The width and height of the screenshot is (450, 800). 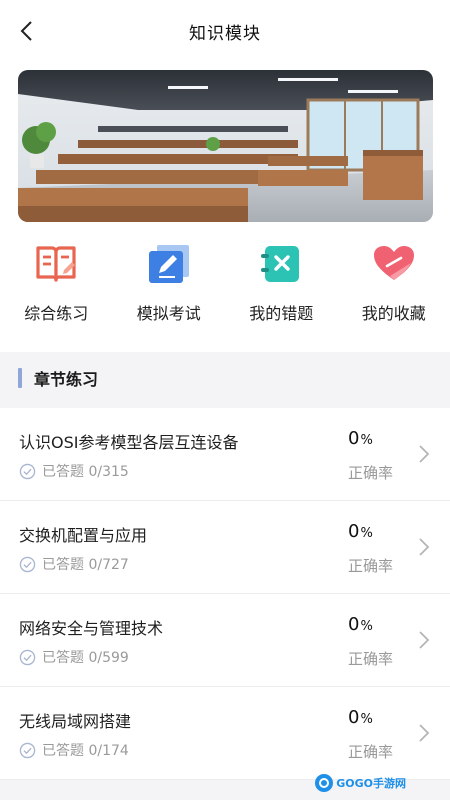 What do you see at coordinates (83, 535) in the screenshot?
I see `chapter-title: 交换机配置与应用` at bounding box center [83, 535].